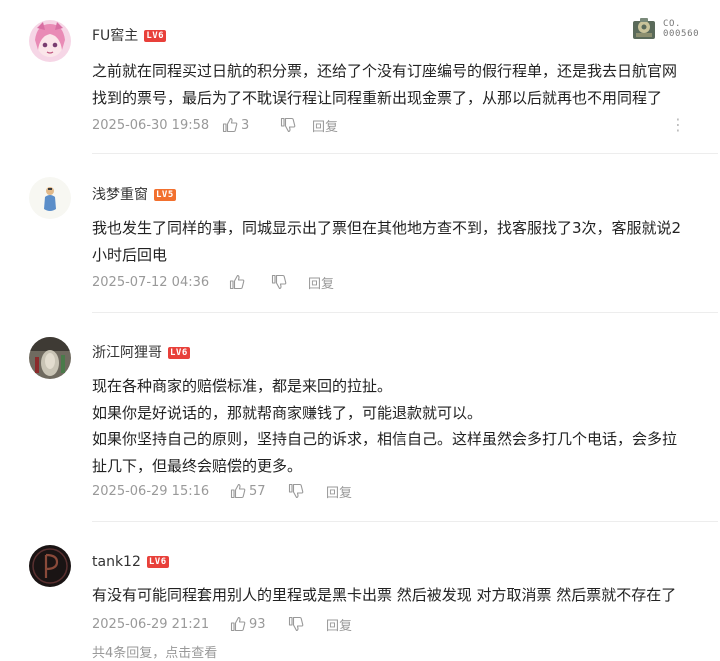 This screenshot has width=720, height=661. I want to click on comment-time: 2025-06-29 15:16, so click(151, 491).